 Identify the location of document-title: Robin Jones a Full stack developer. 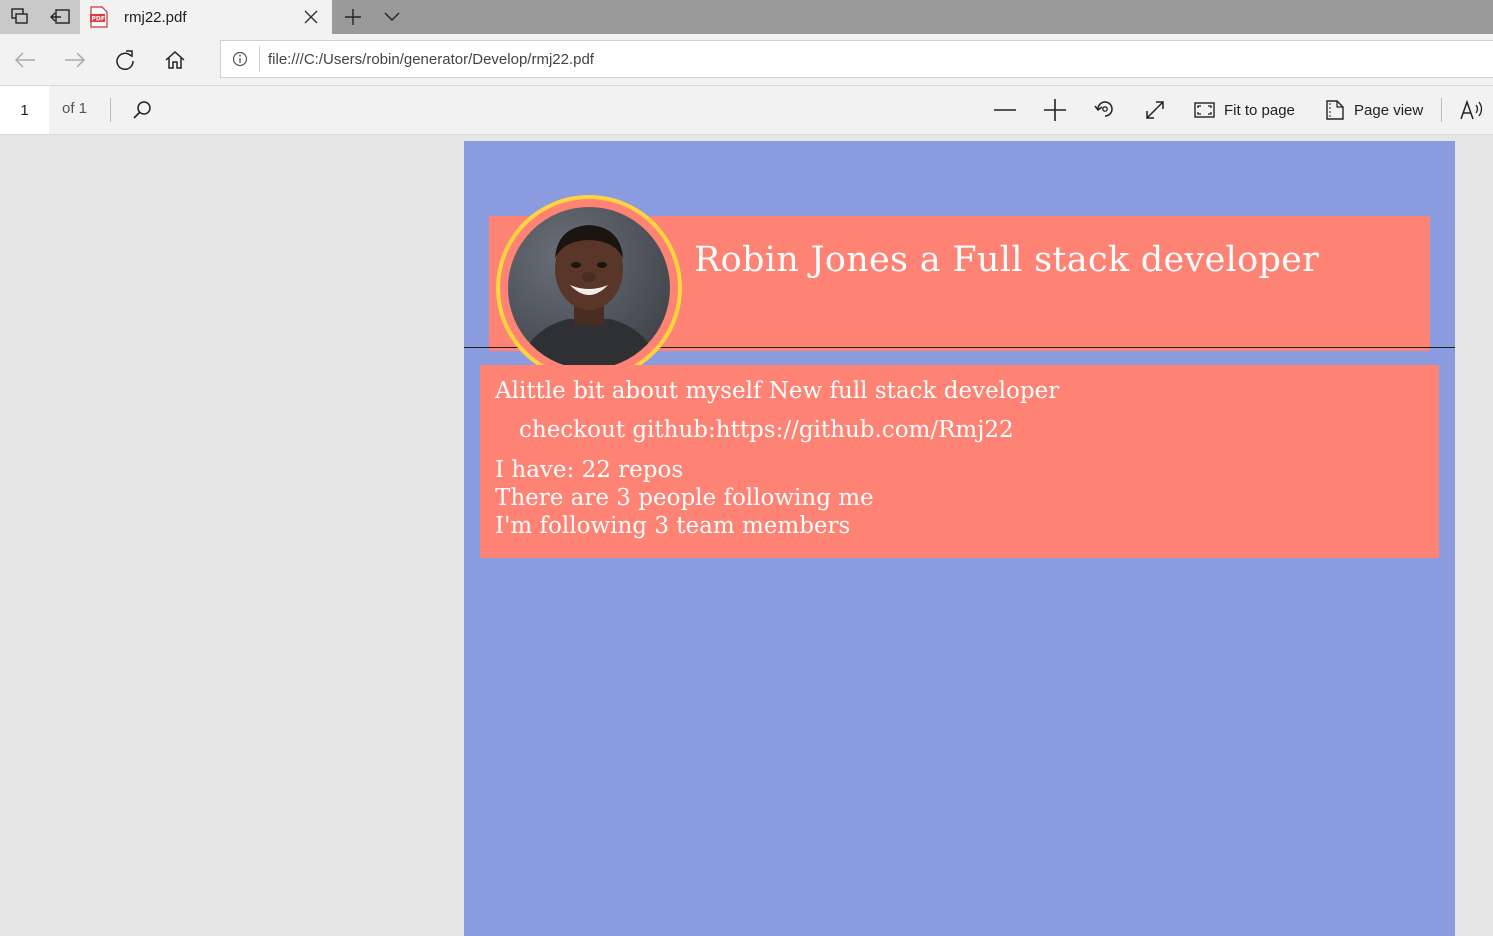
(1007, 260).